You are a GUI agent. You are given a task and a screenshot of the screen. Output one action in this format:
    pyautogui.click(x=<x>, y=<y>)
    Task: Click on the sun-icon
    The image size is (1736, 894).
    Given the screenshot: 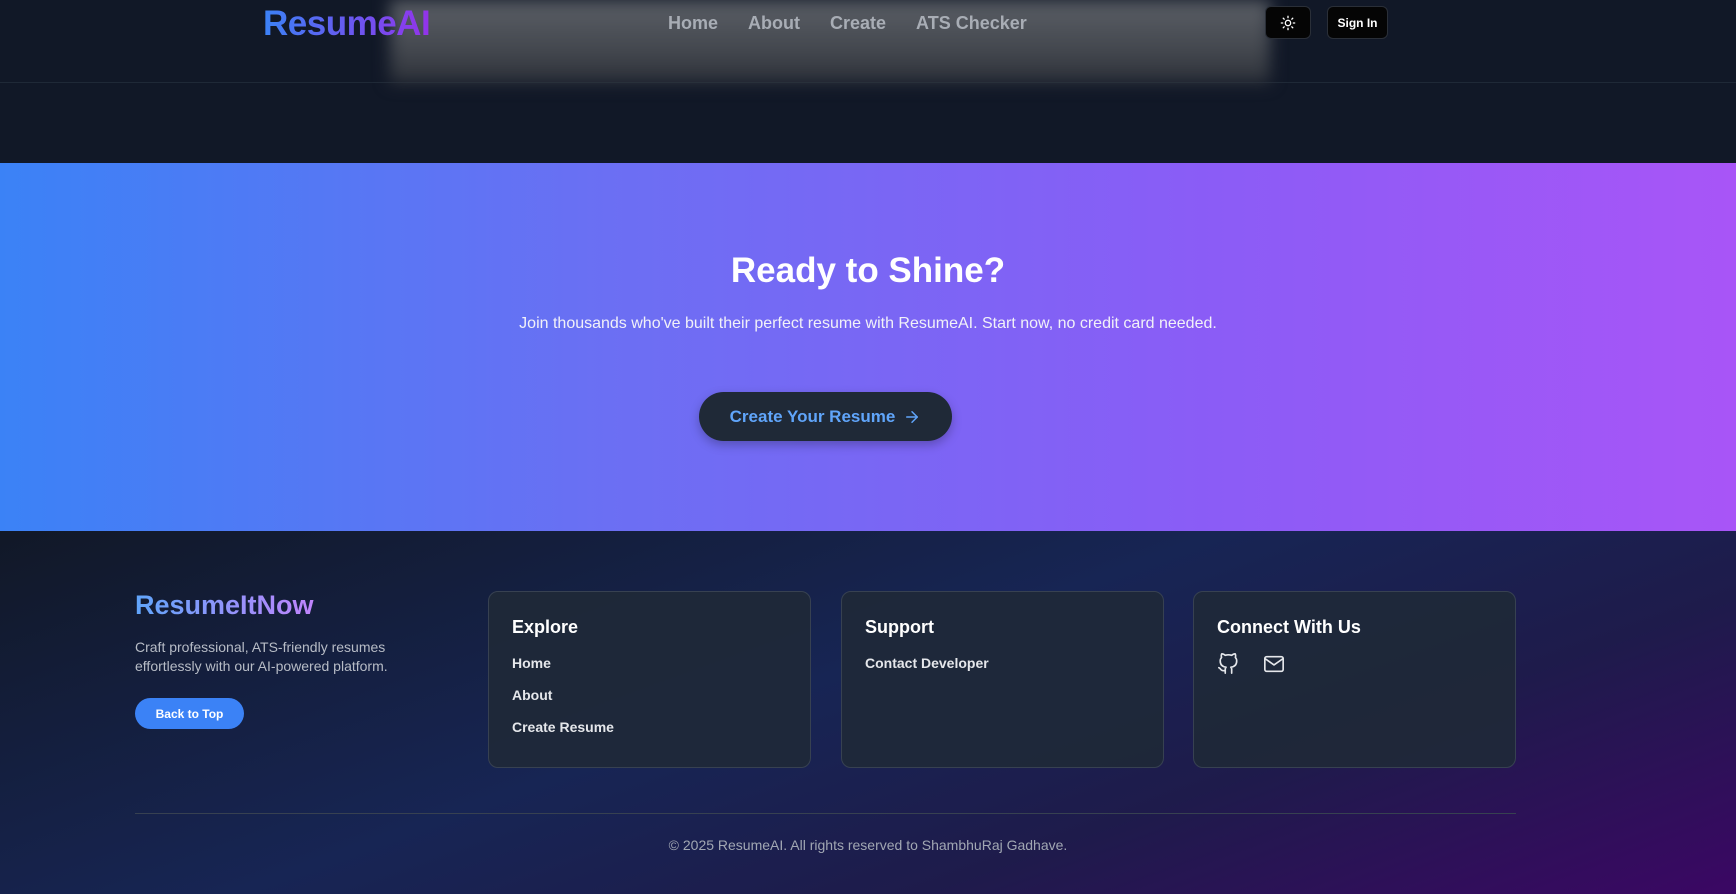 What is the action you would take?
    pyautogui.click(x=1288, y=22)
    